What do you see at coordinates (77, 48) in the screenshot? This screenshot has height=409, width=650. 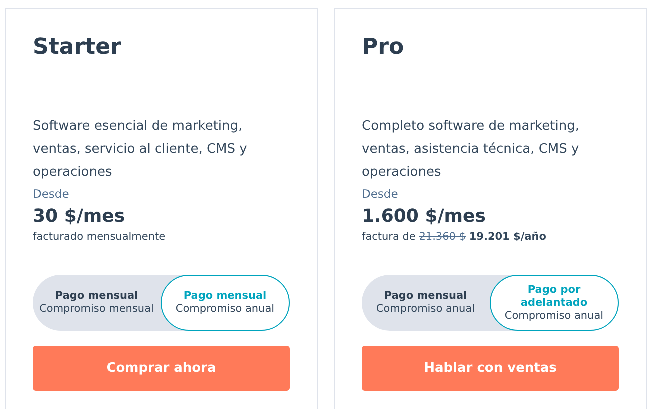 I see `plan-name: Starter` at bounding box center [77, 48].